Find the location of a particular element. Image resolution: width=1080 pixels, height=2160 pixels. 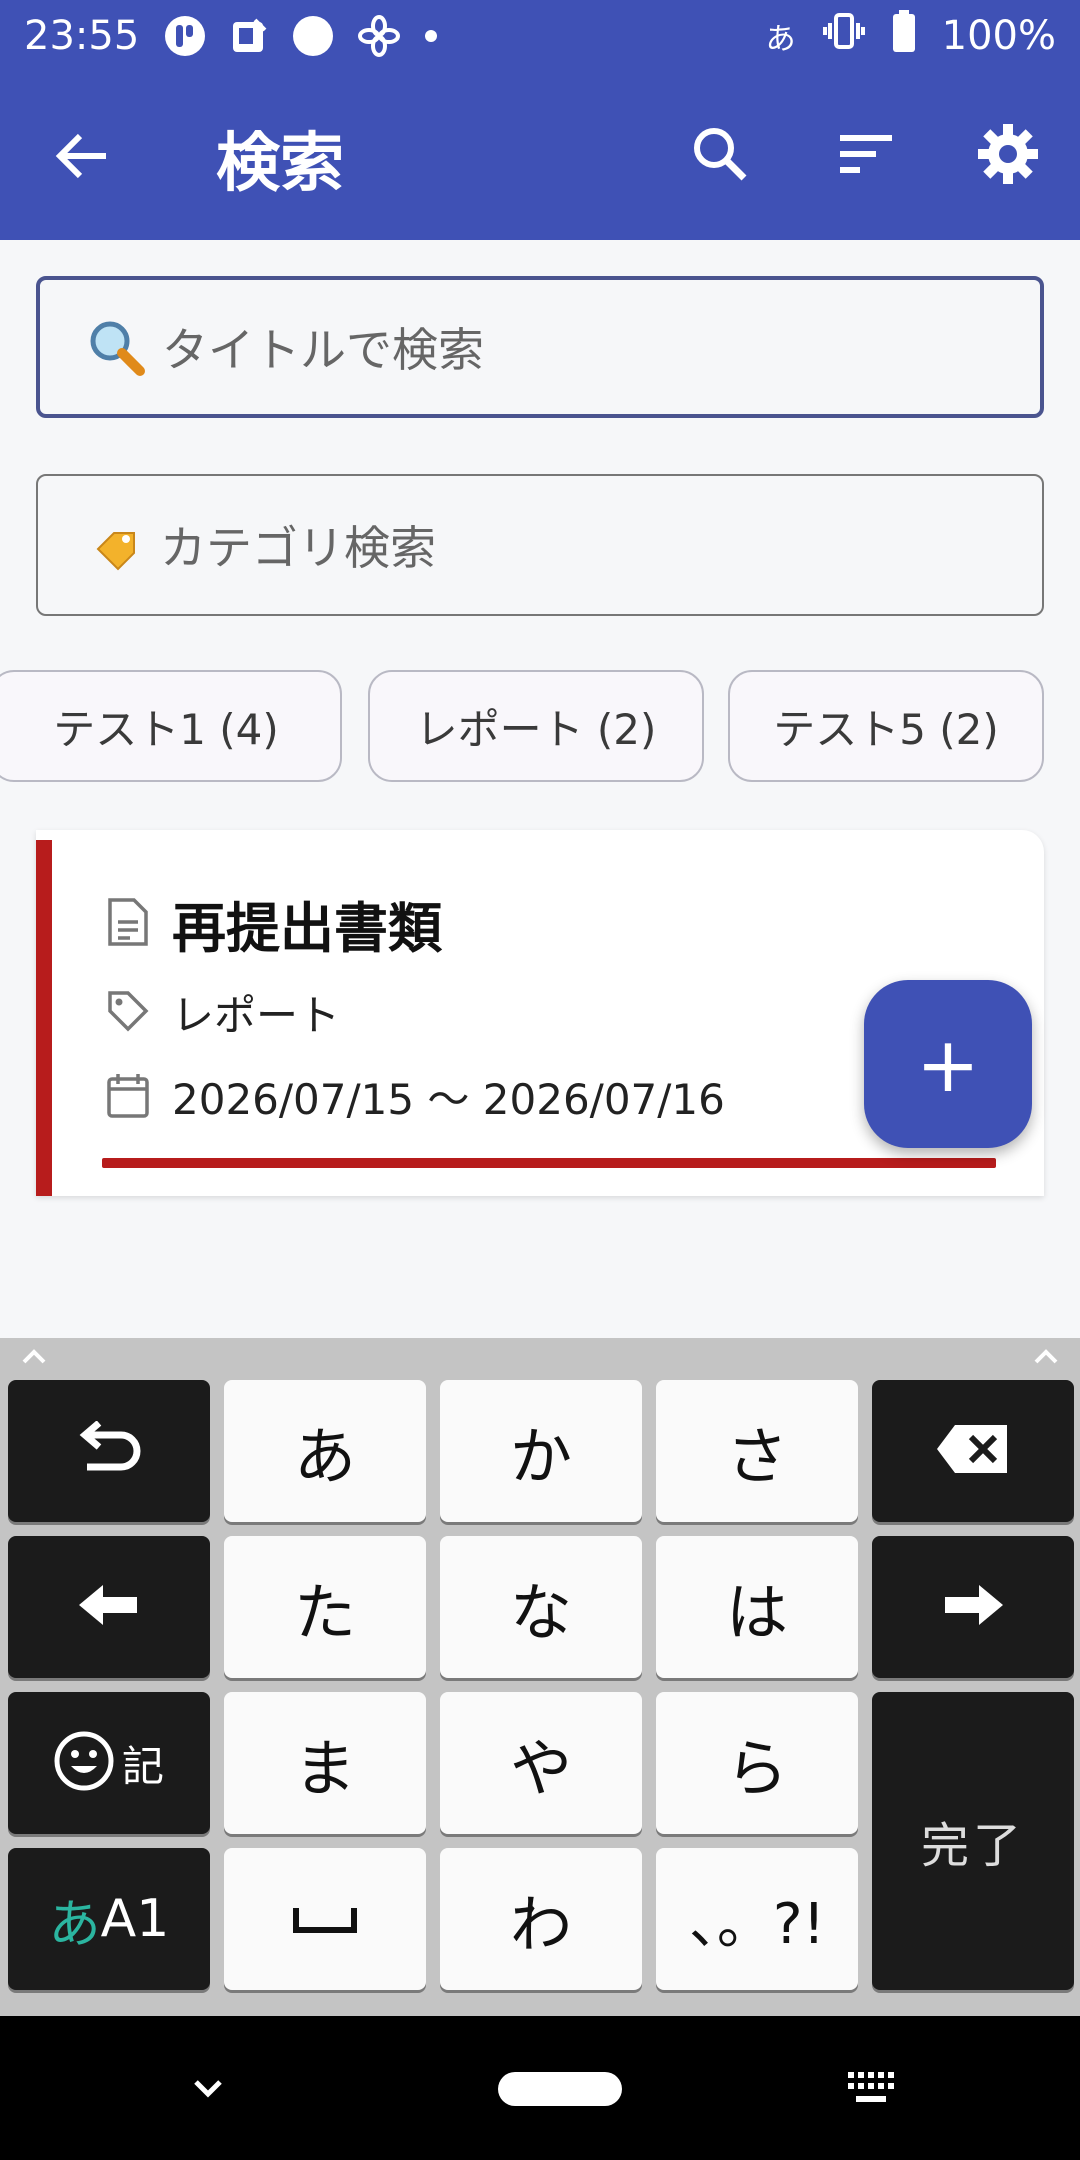

space-icon is located at coordinates (325, 1920).